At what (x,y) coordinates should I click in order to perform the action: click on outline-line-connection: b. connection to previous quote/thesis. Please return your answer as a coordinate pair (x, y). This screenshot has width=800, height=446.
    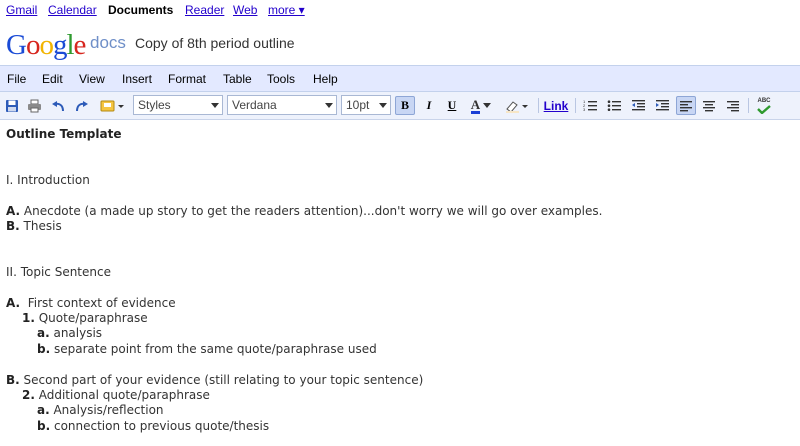
    Looking at the image, I should click on (153, 426).